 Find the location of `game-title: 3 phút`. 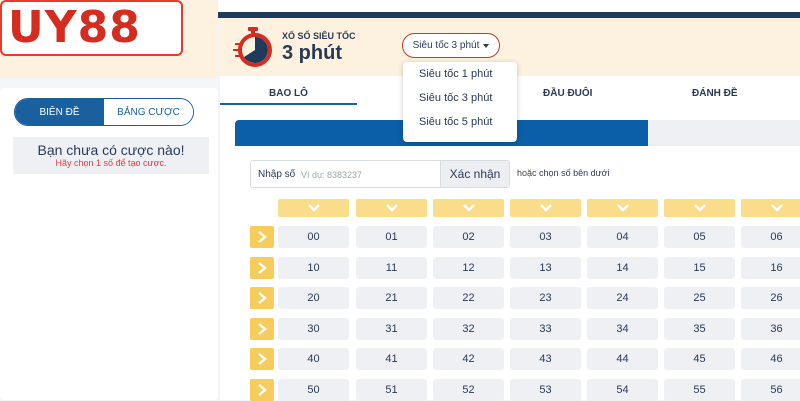

game-title: 3 phút is located at coordinates (312, 53).